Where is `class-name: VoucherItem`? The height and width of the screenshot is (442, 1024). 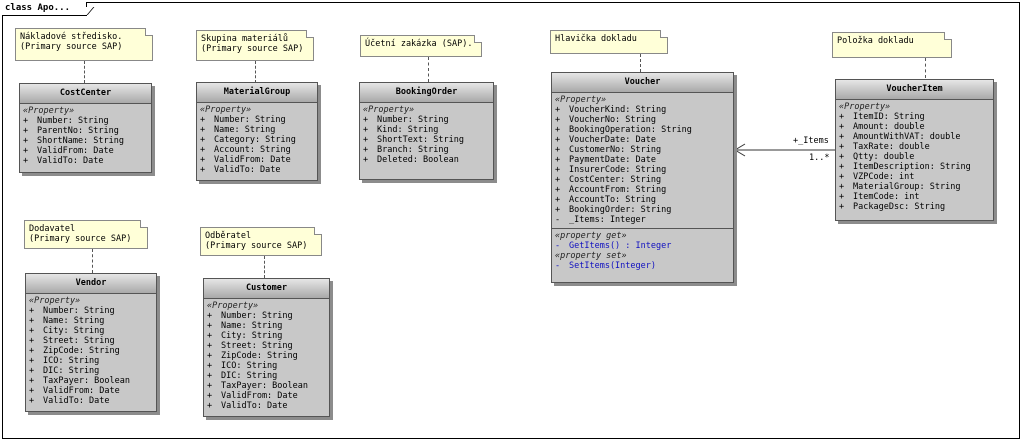
class-name: VoucherItem is located at coordinates (914, 90).